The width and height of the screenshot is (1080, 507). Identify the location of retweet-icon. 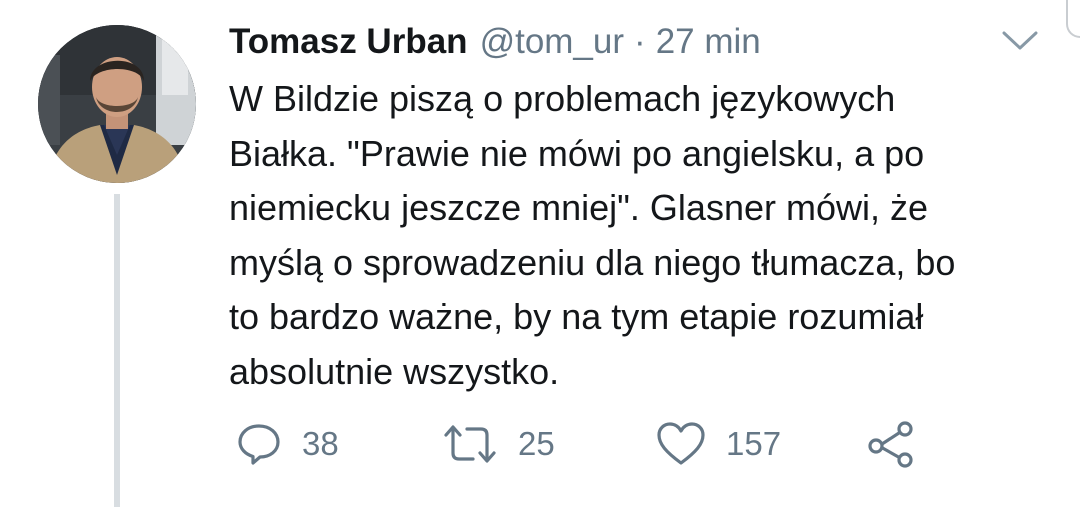
(470, 444).